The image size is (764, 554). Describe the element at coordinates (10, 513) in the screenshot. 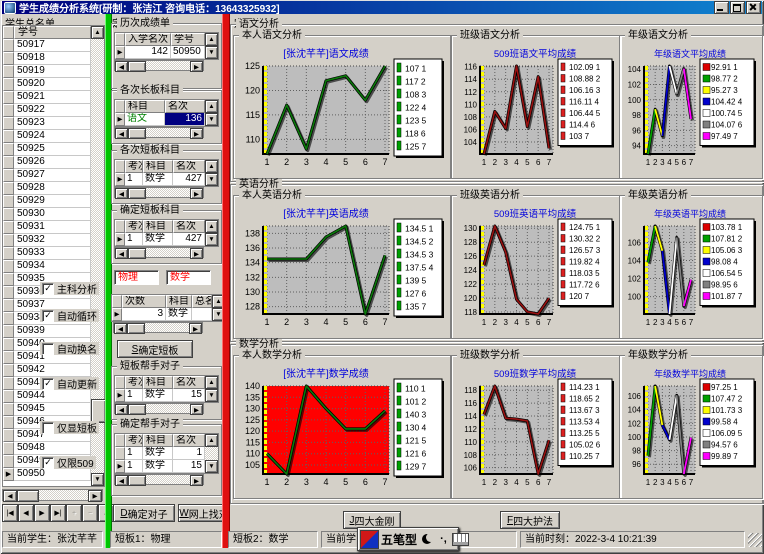

I see `nav-button-0: |◀` at that location.